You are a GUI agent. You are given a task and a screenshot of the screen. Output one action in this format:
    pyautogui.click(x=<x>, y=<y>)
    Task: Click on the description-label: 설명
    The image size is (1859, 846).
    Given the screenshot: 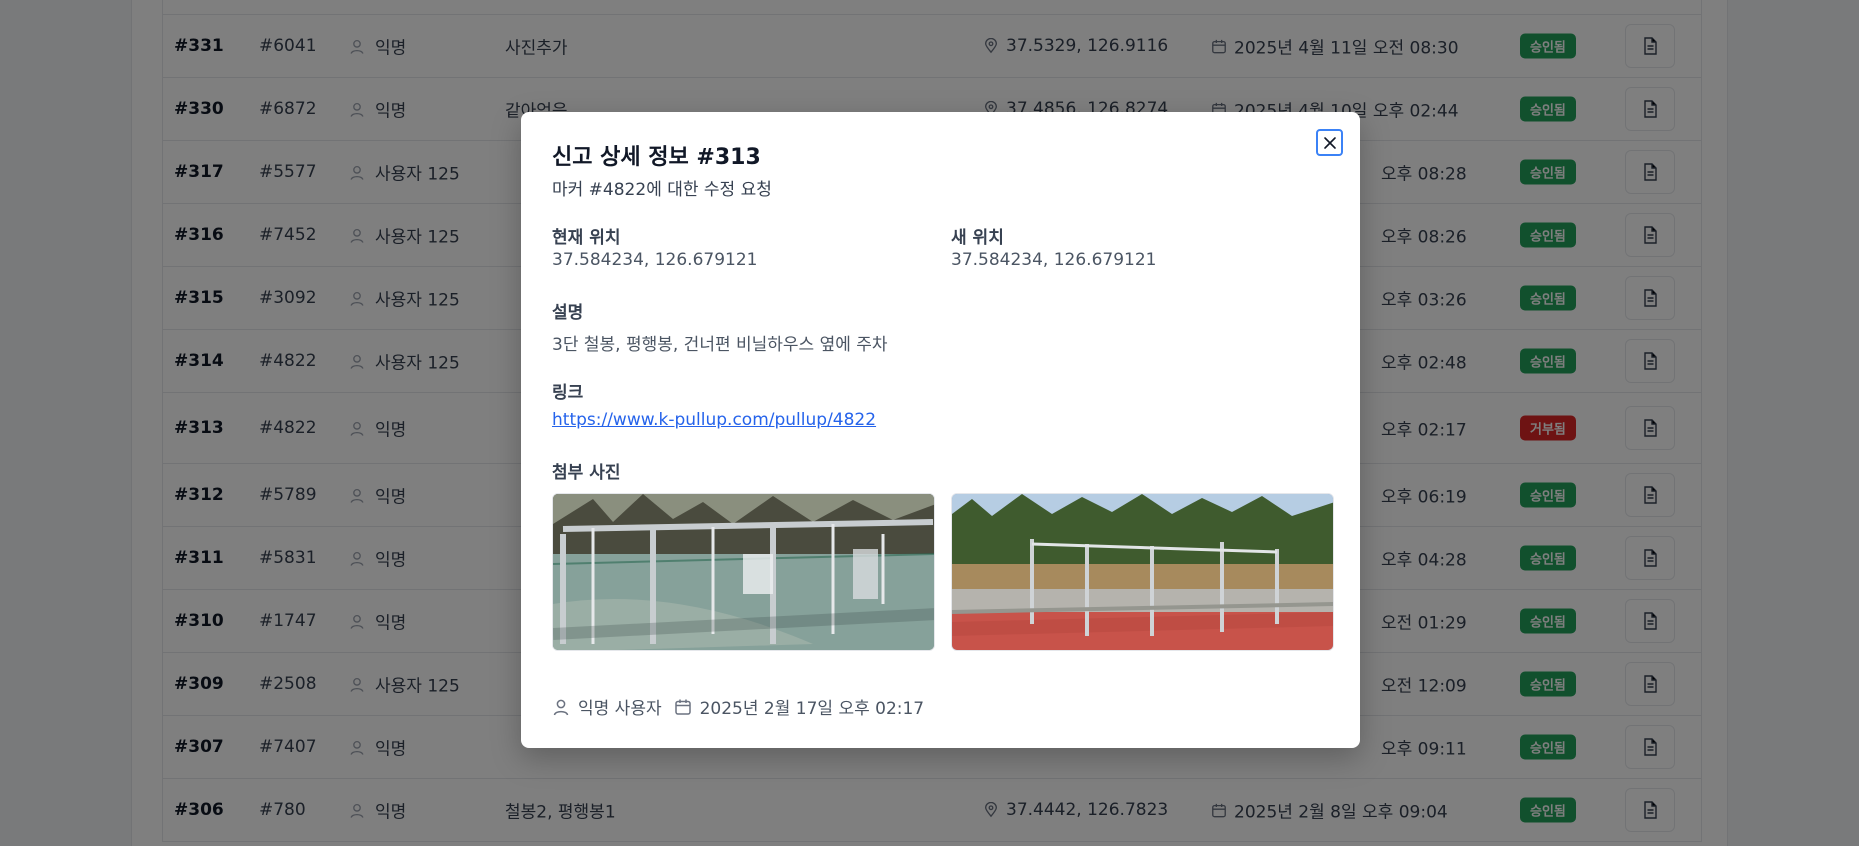 What is the action you would take?
    pyautogui.click(x=568, y=313)
    